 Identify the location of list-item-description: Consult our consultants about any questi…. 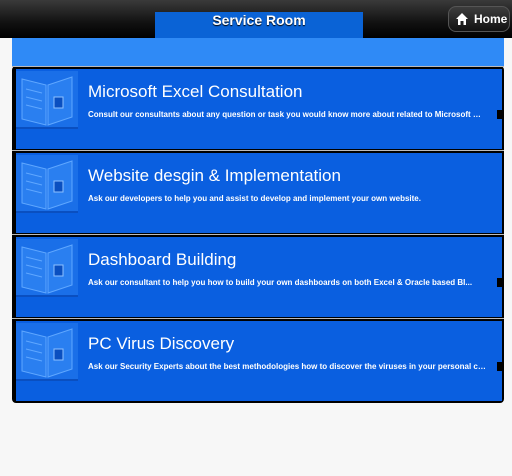
(287, 114).